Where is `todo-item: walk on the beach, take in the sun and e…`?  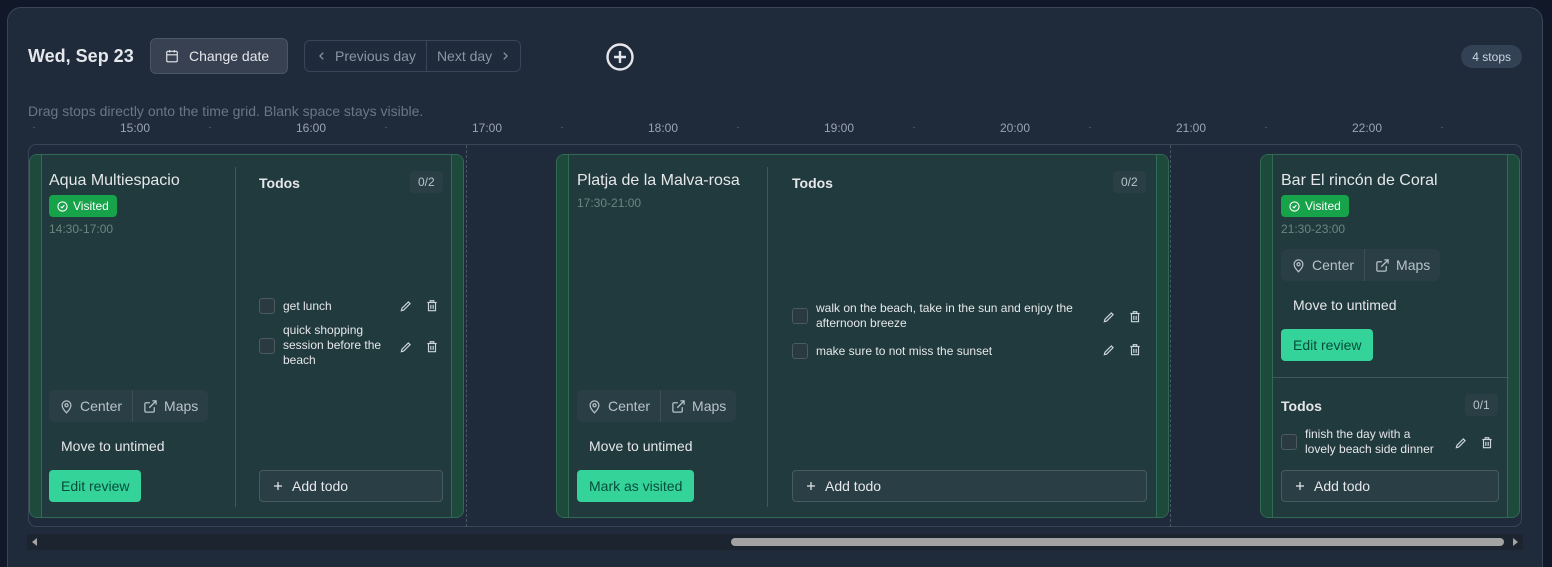
todo-item: walk on the beach, take in the sun and e… is located at coordinates (942, 316).